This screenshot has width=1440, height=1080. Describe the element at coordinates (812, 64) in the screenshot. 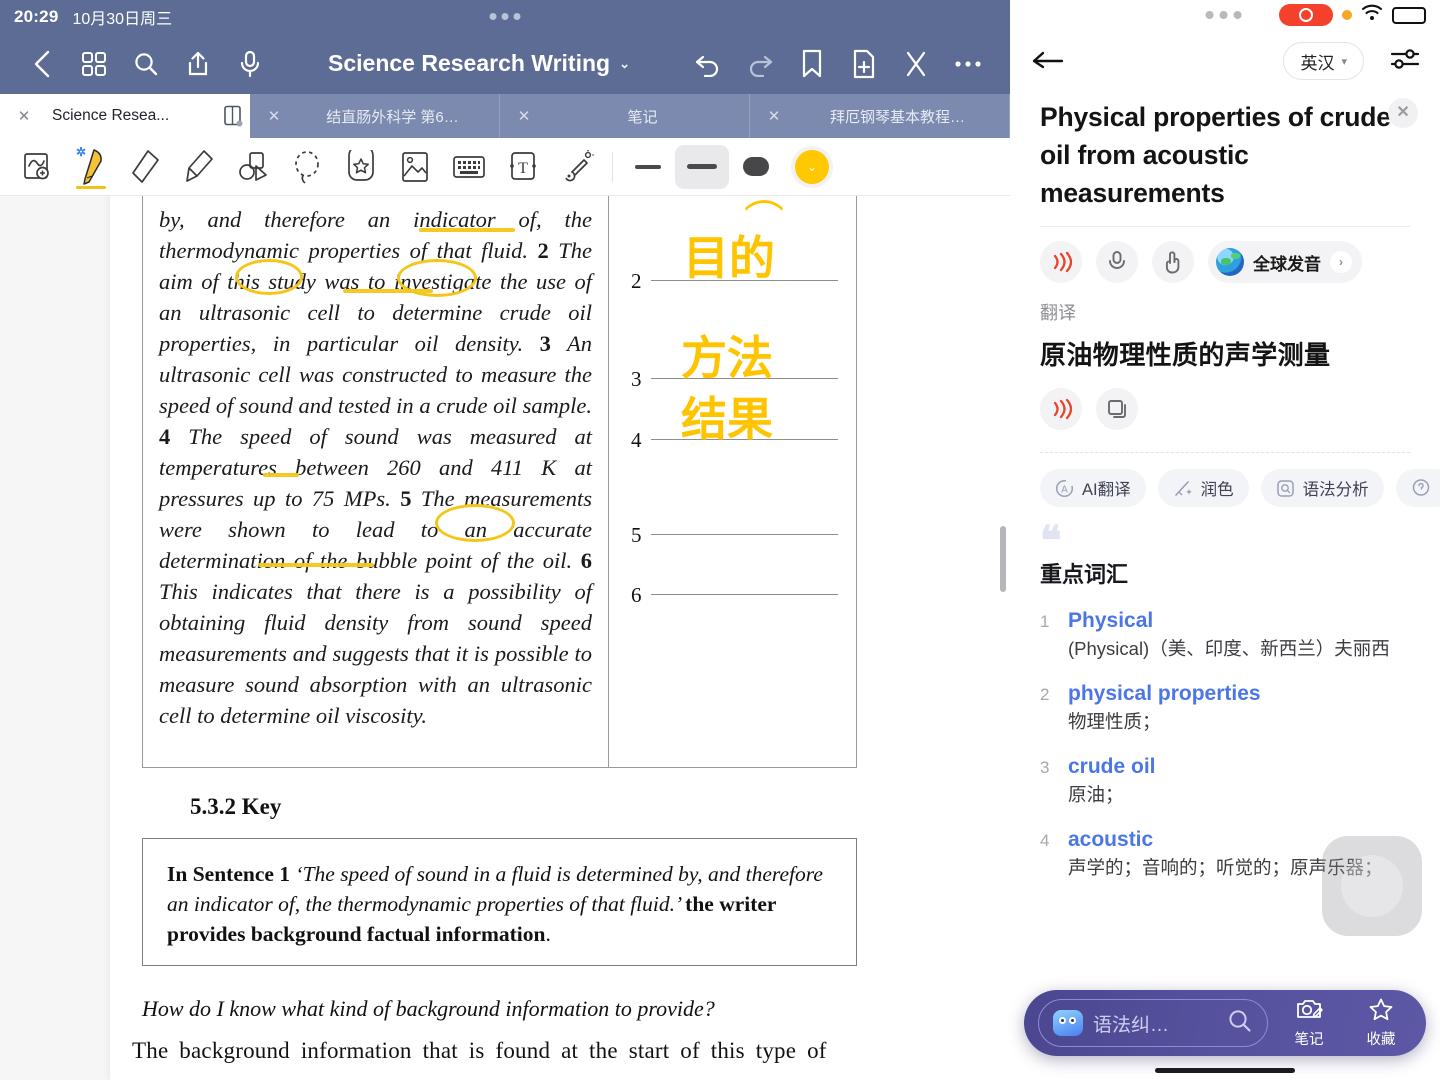

I see `bookmark-icon` at that location.